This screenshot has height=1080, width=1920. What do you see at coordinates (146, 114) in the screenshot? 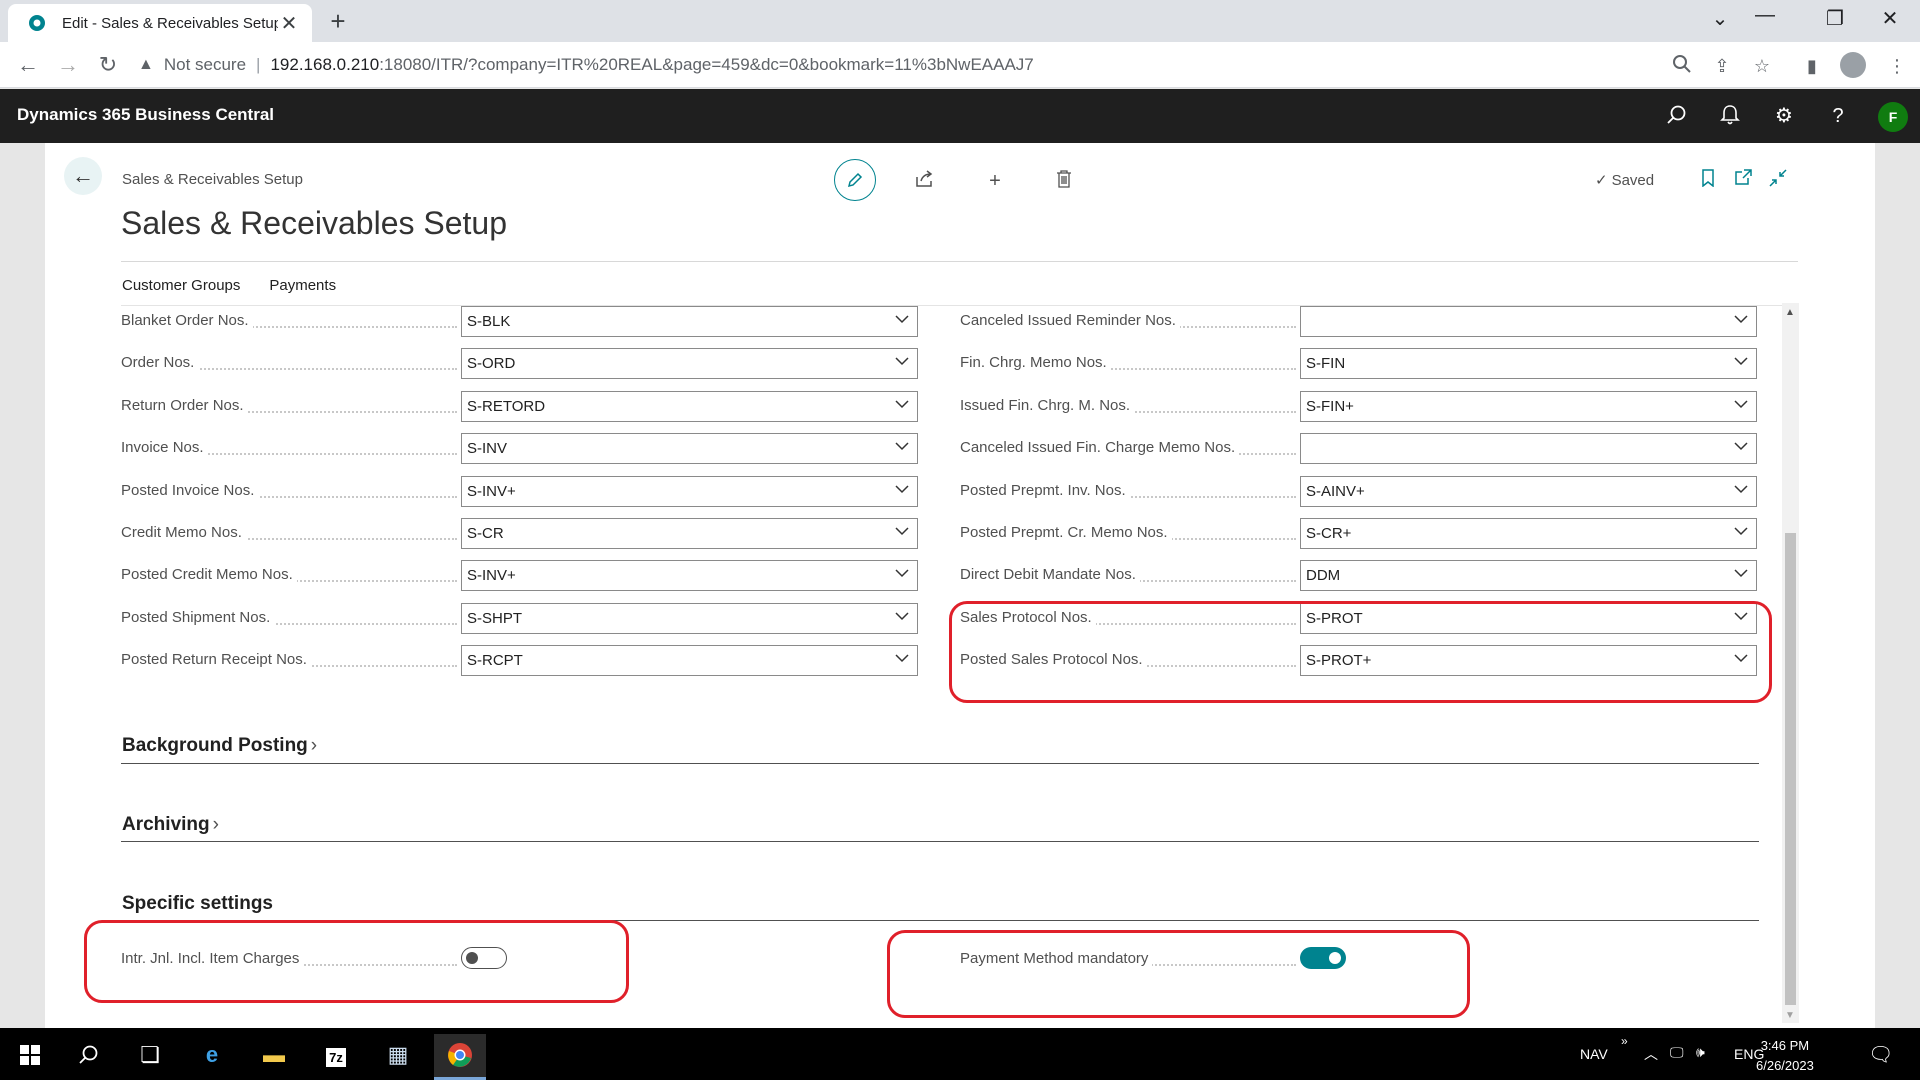
I see `app-title: Dynamics 365 Business Central` at bounding box center [146, 114].